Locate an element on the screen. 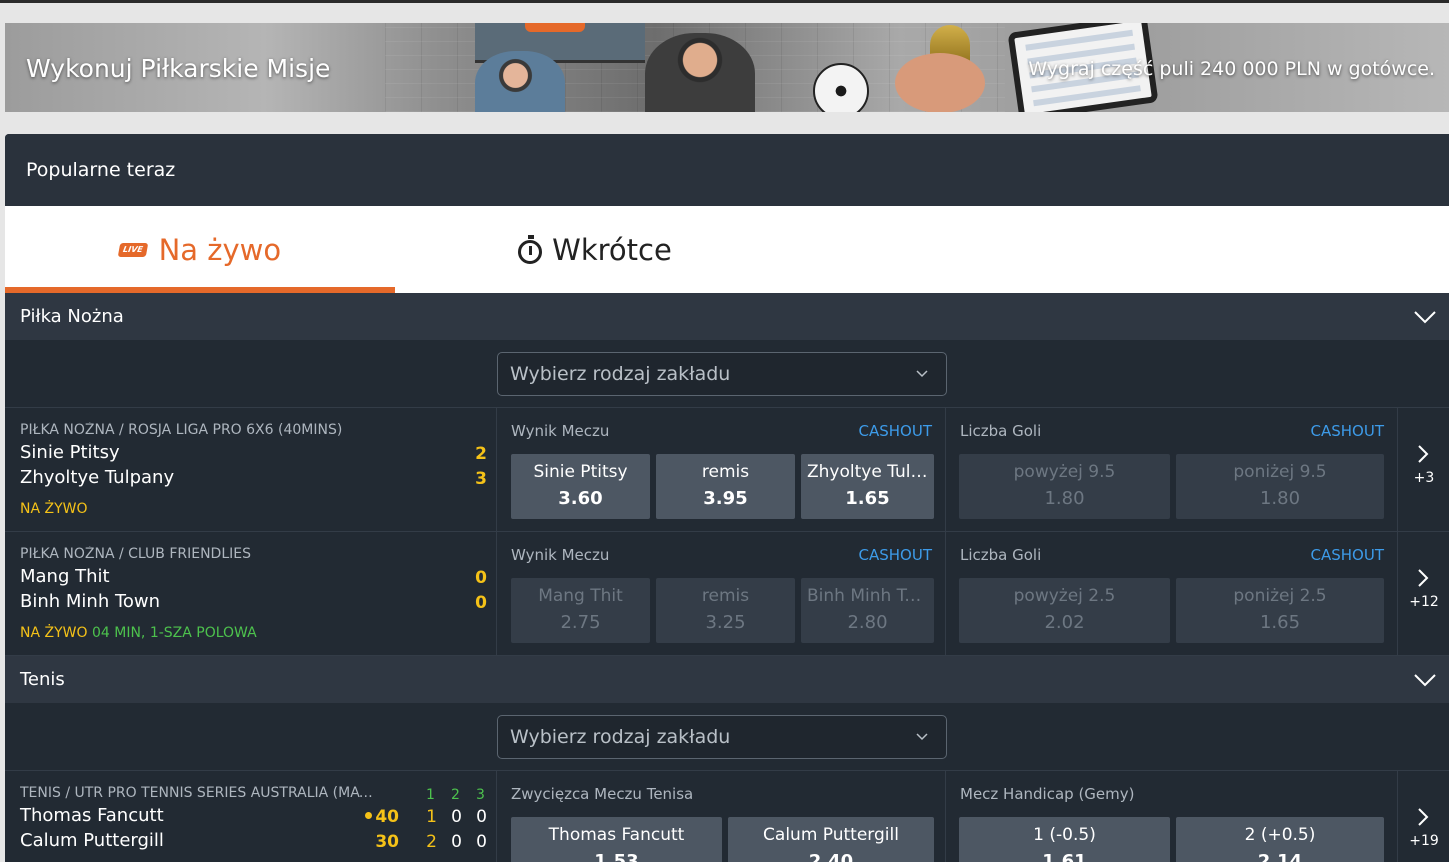 The image size is (1449, 862). tab-upcoming-label: Wkrótce is located at coordinates (612, 249).